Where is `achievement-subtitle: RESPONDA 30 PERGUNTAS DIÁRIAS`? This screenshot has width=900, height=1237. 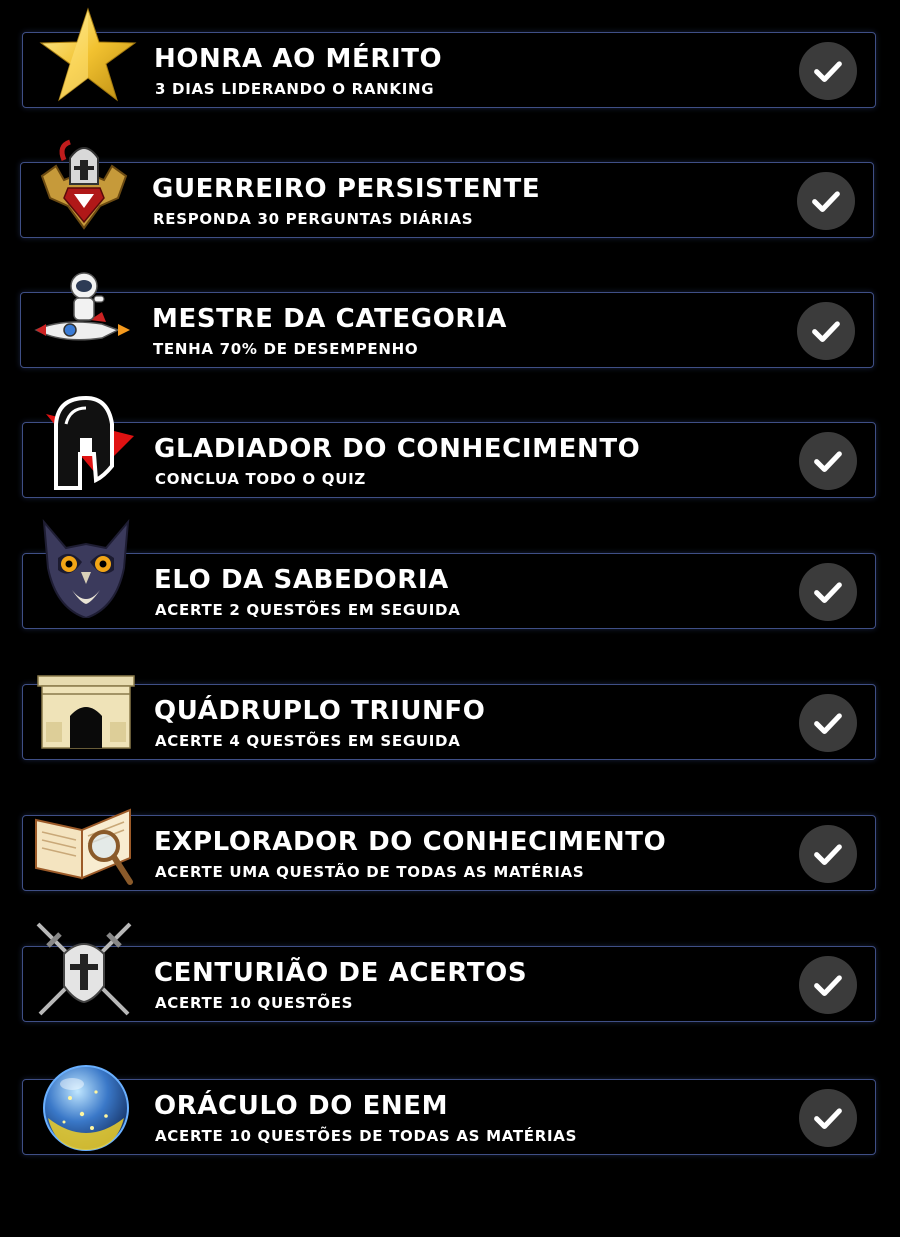
achievement-subtitle: RESPONDA 30 PERGUNTAS DIÁRIAS is located at coordinates (313, 219).